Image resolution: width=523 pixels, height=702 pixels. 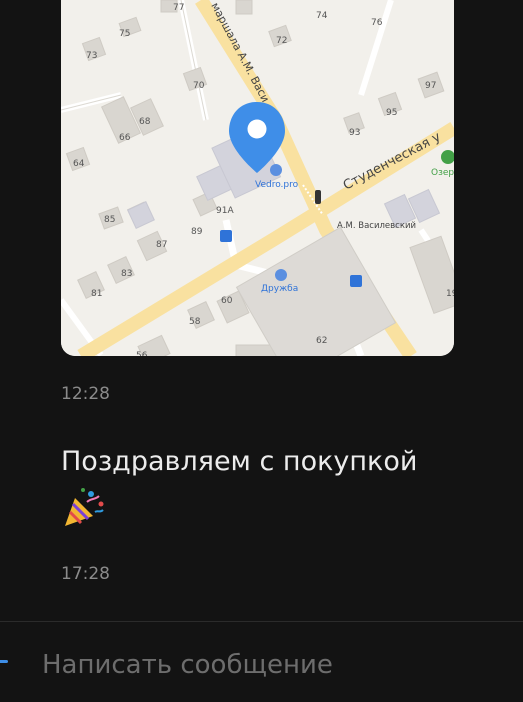 I want to click on svg-text: 81, so click(x=96, y=294).